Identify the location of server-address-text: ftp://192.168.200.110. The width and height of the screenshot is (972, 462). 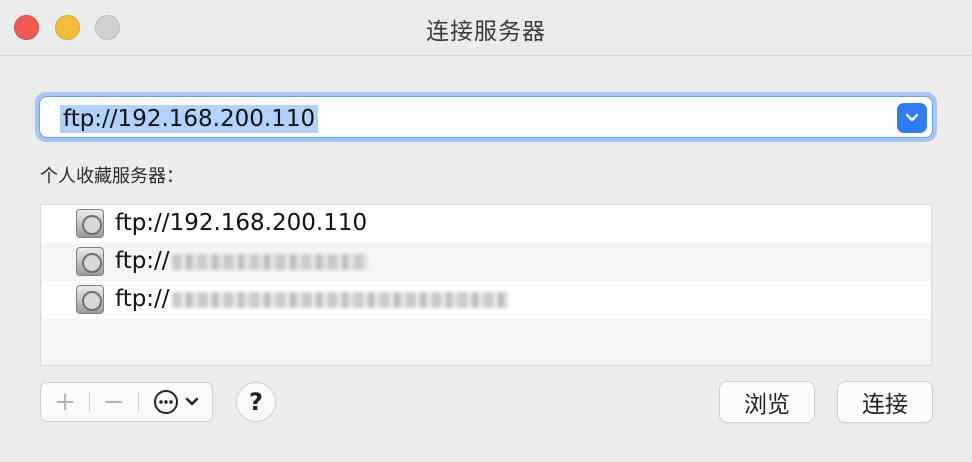
(189, 119).